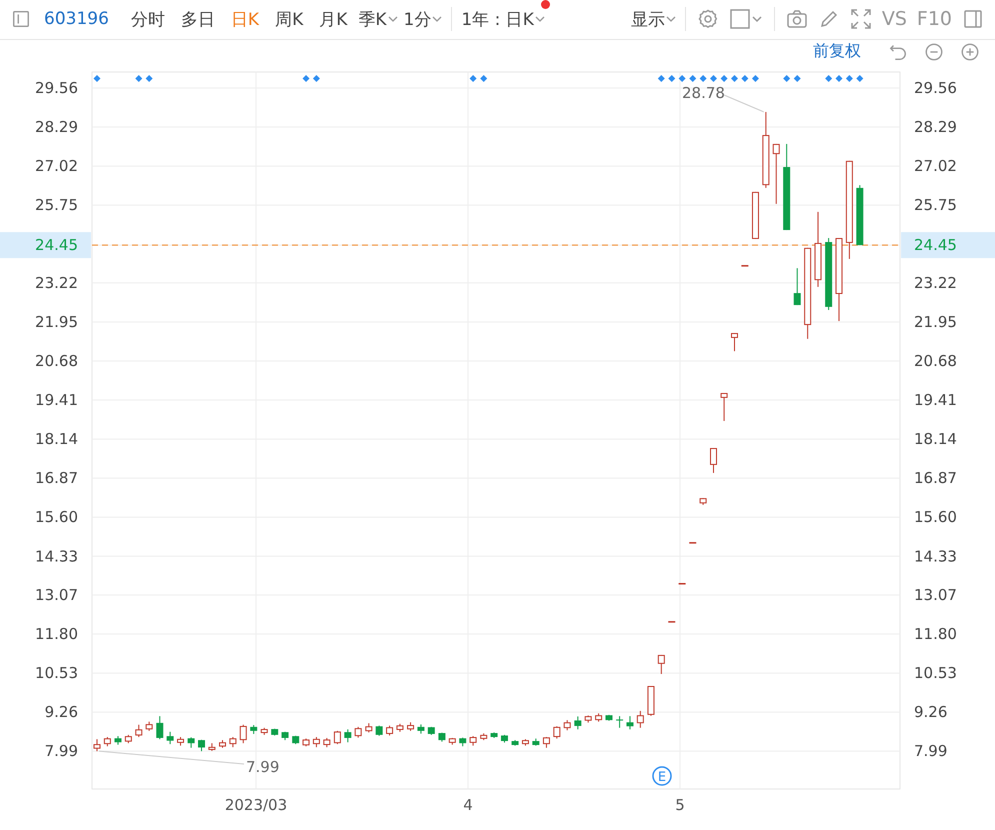  Describe the element at coordinates (861, 19) in the screenshot. I see `fullscreen-icon` at that location.